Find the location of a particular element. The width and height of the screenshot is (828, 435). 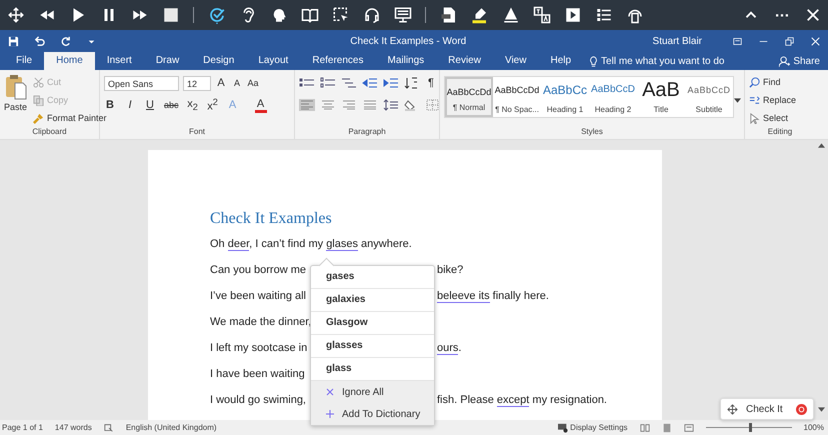

page-count: Page 1 of 1 is located at coordinates (22, 427).